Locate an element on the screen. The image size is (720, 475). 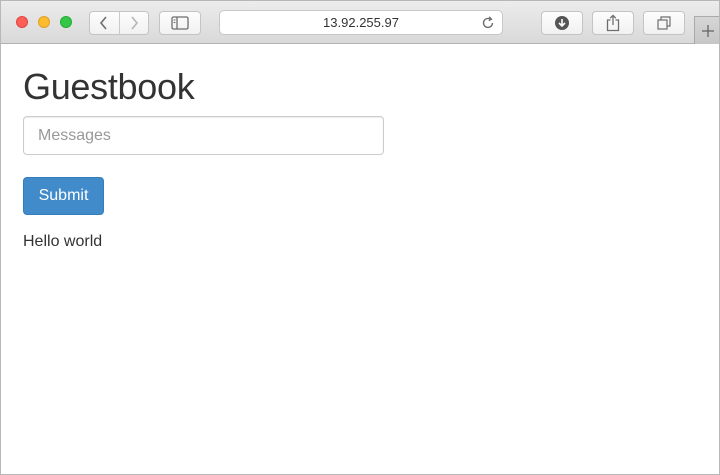
reload-icon is located at coordinates (488, 23).